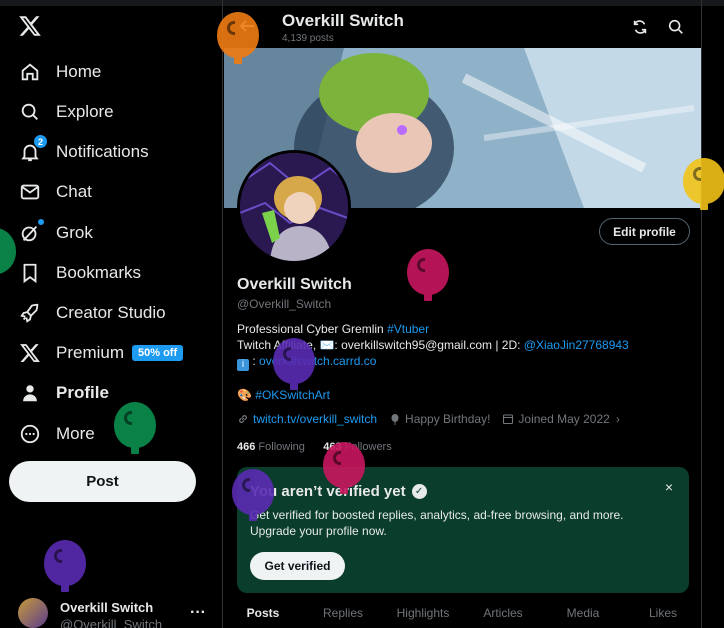 Image resolution: width=724 pixels, height=628 pixels. What do you see at coordinates (297, 566) in the screenshot?
I see `get-verified-button: Get verified` at bounding box center [297, 566].